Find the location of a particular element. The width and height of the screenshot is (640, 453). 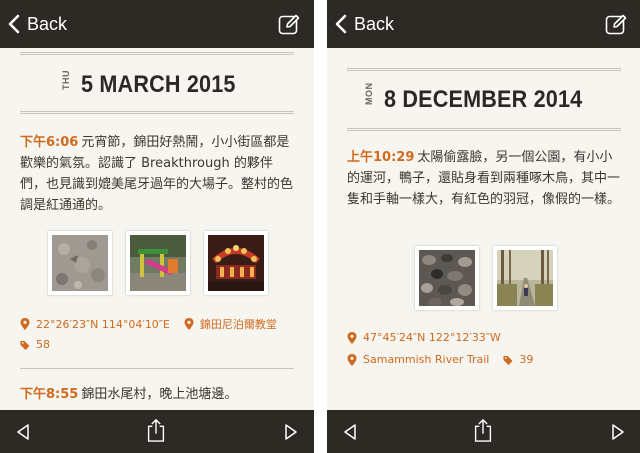

day-of-week: THU is located at coordinates (66, 80).